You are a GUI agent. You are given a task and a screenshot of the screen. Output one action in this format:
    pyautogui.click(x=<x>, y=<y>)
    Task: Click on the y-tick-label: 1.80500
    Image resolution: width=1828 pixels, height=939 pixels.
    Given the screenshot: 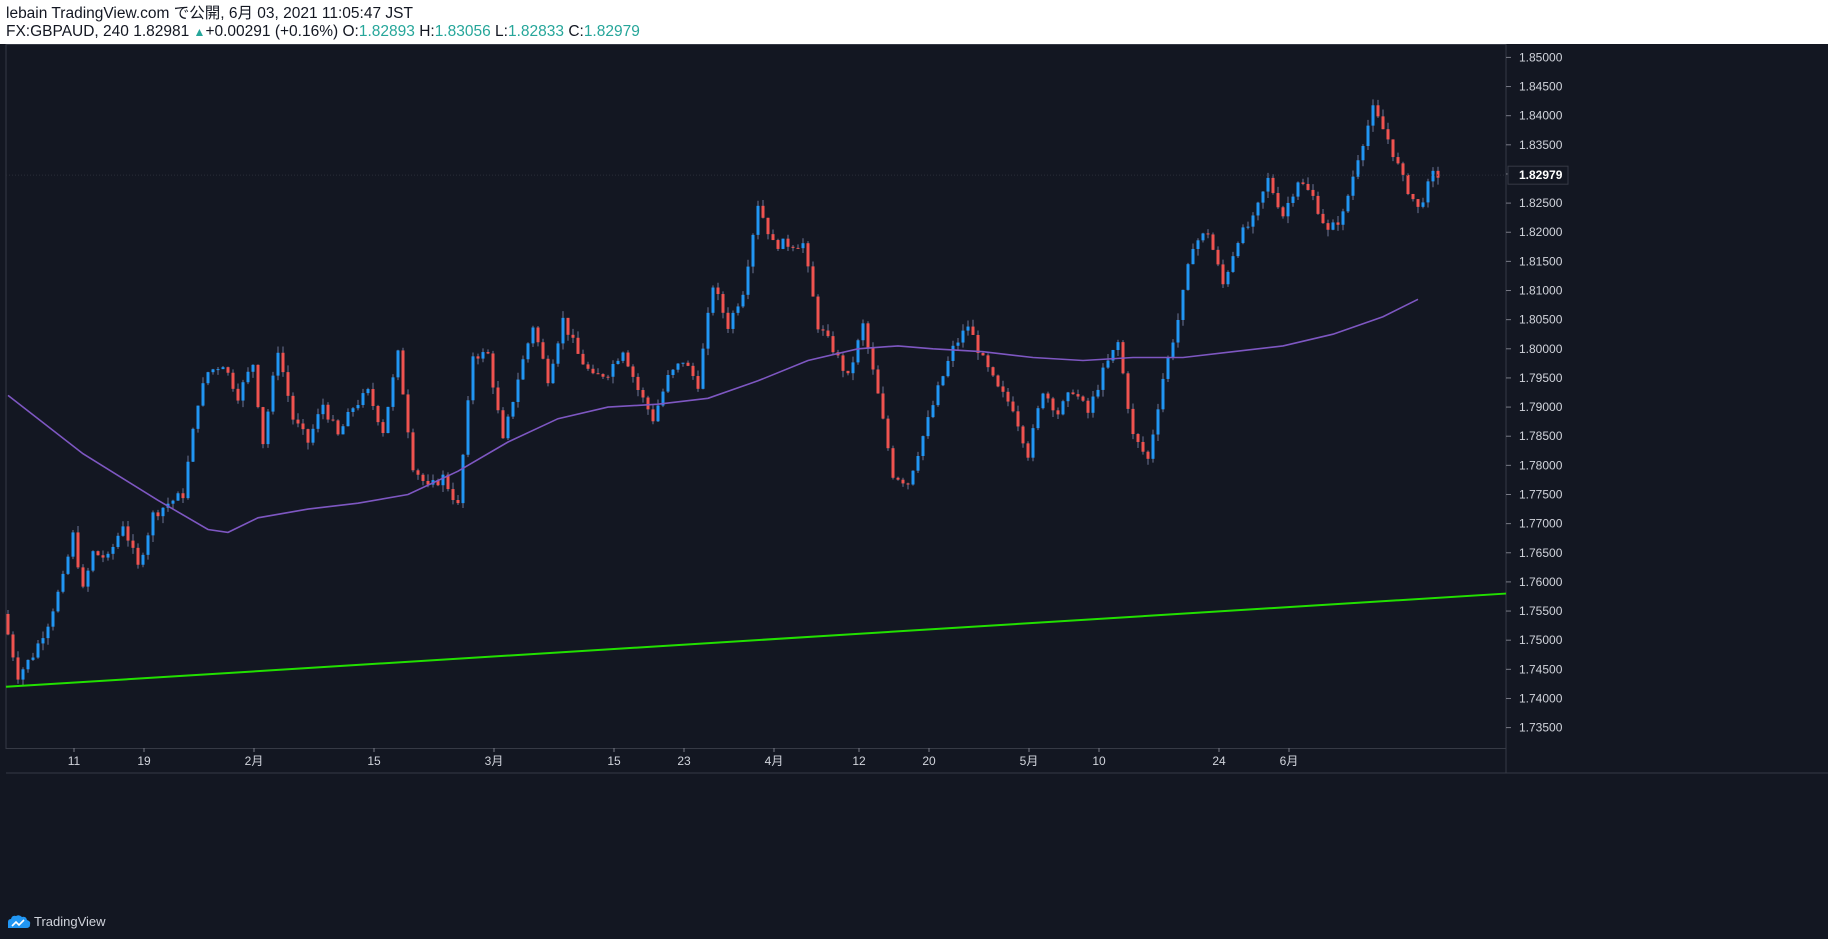 What is the action you would take?
    pyautogui.click(x=1541, y=320)
    